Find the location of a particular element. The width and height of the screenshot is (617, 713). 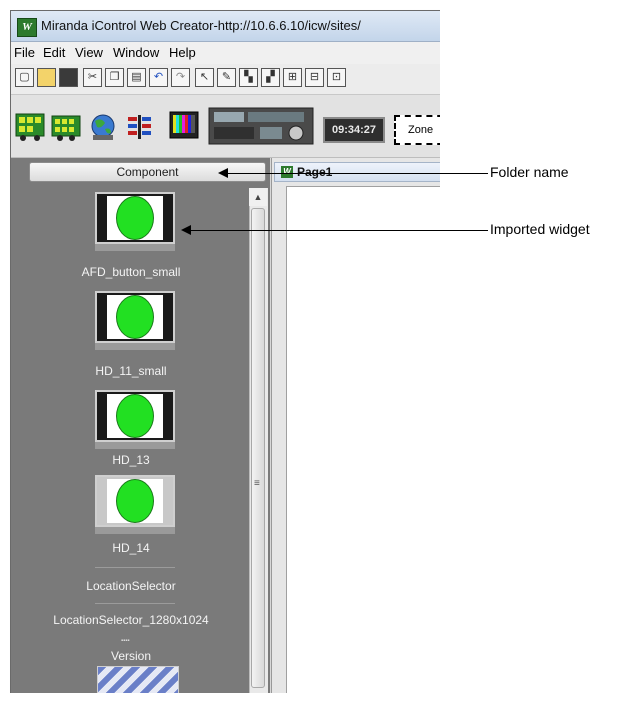

open-folder-icon is located at coordinates (46, 77).